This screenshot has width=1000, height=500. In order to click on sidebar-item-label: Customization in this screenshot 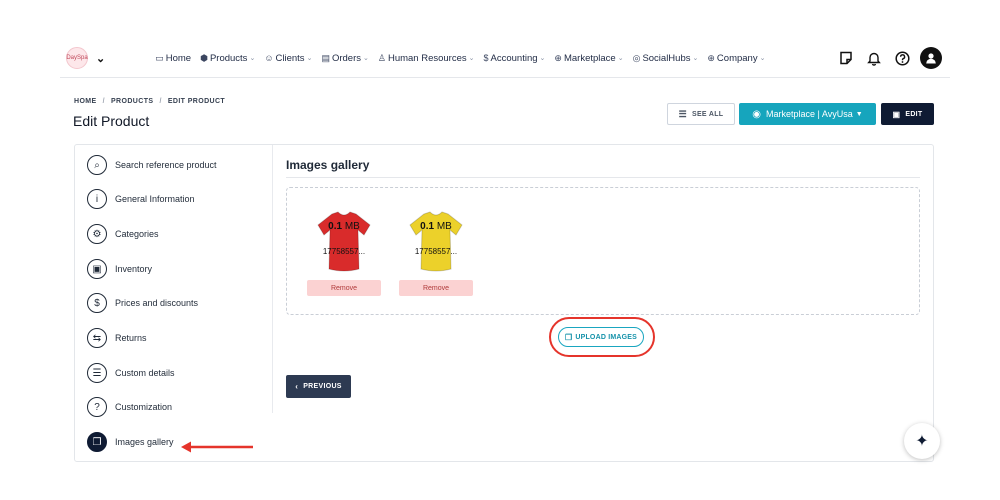, I will do `click(144, 407)`.